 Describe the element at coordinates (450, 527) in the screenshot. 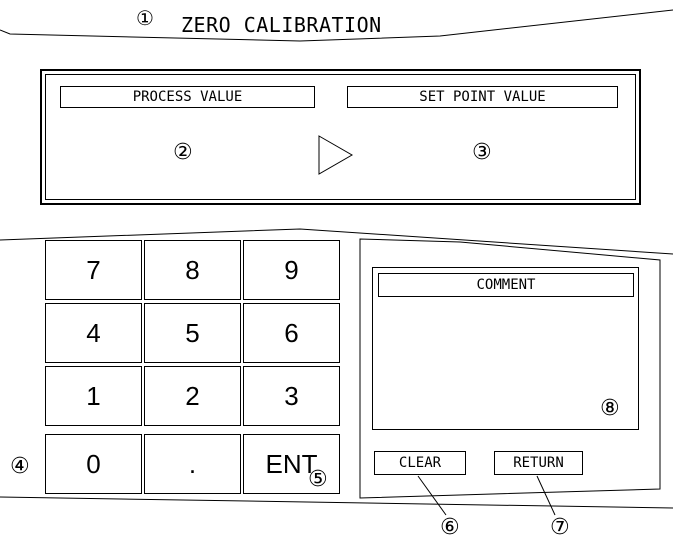

I see `marker-6: ⑥` at that location.